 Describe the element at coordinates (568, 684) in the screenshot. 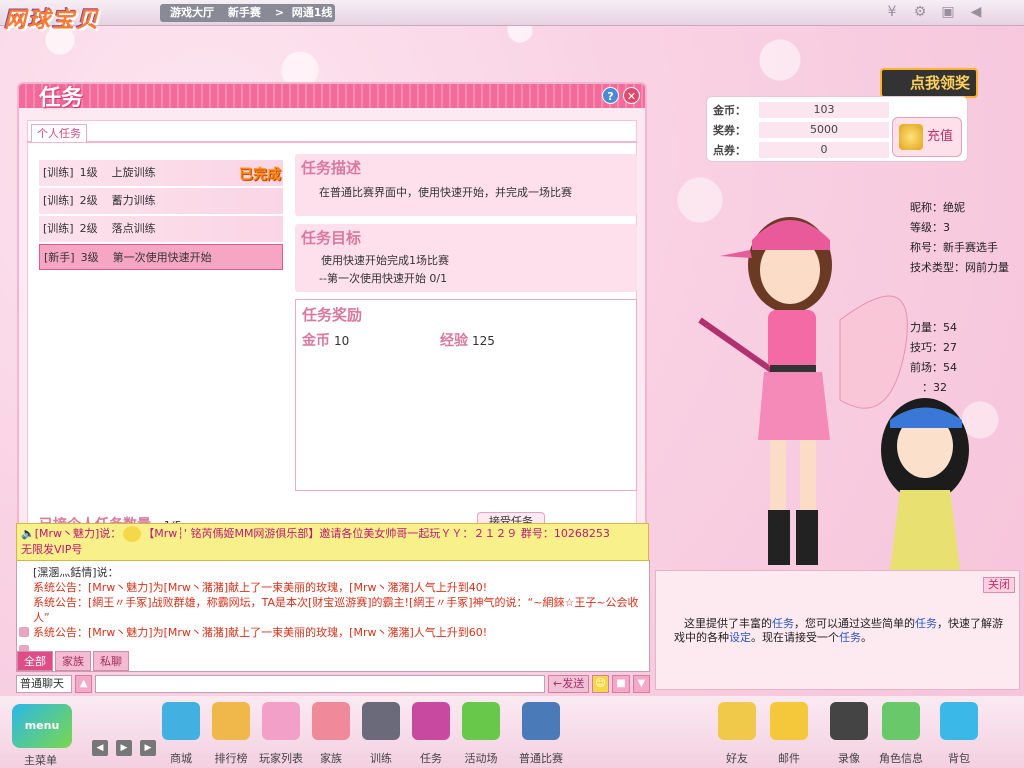

I see `send-button: ←发送` at that location.